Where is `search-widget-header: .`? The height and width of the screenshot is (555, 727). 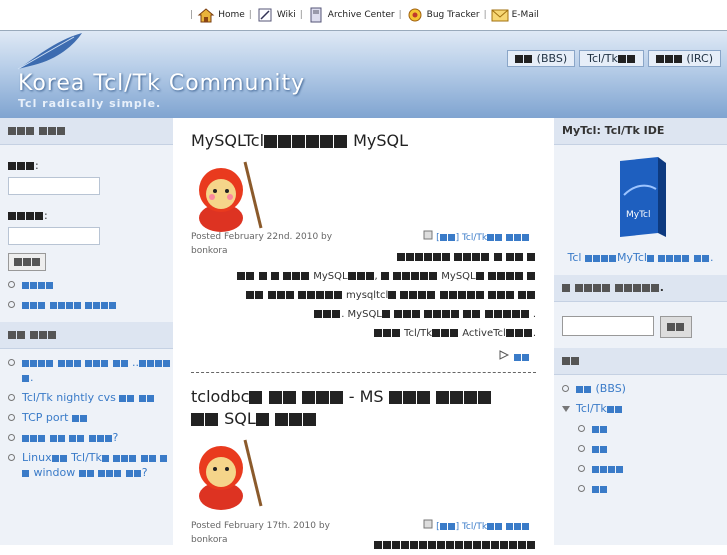 search-widget-header: . is located at coordinates (640, 288).